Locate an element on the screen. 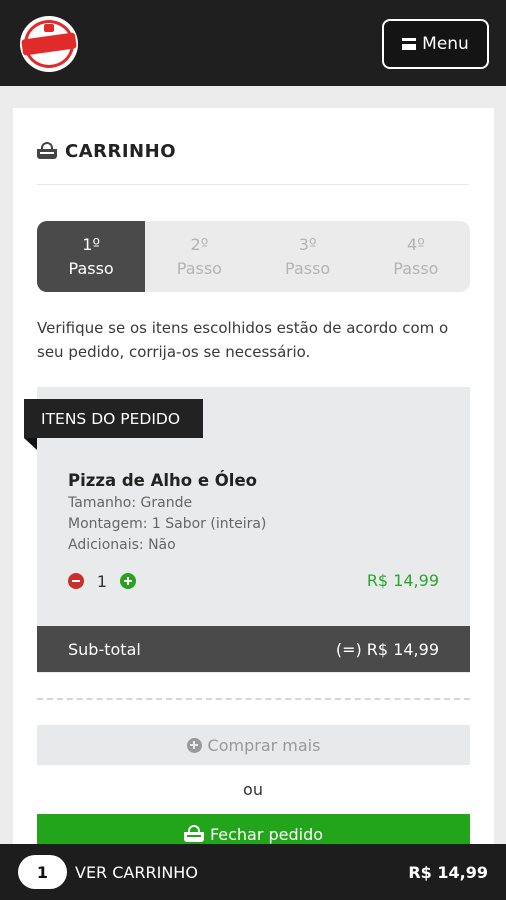  step-number: 2º is located at coordinates (199, 244).